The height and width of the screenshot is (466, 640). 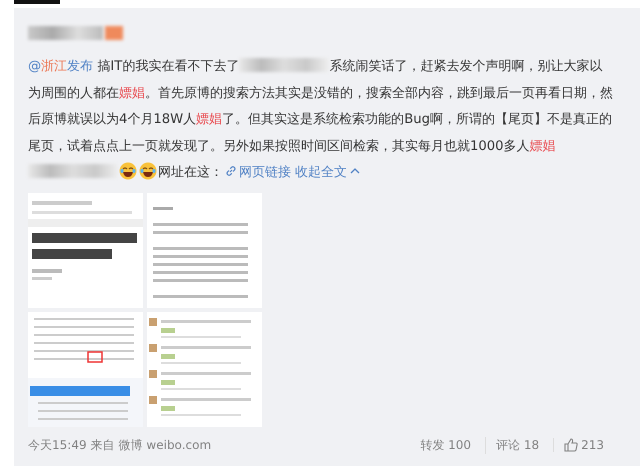 What do you see at coordinates (445, 445) in the screenshot?
I see `repost-button: 转发 100` at bounding box center [445, 445].